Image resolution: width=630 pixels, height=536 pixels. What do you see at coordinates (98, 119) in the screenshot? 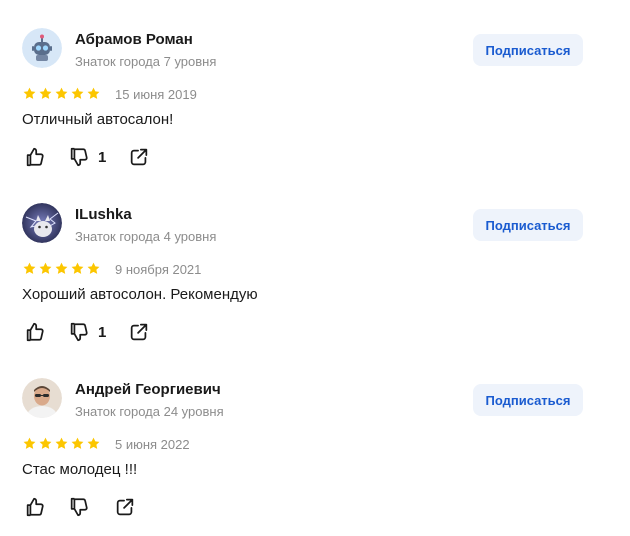
I see `review-text: Отличный автосалон!` at bounding box center [98, 119].